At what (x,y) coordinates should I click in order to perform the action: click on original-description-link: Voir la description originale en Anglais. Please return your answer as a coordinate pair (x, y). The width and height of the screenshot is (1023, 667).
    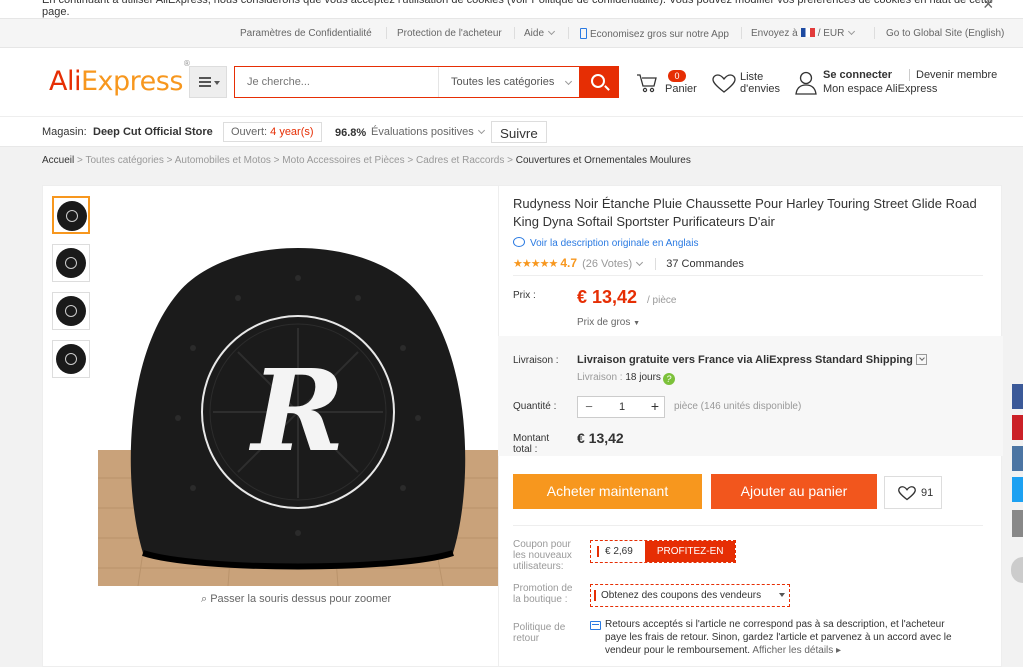
    Looking at the image, I should click on (605, 243).